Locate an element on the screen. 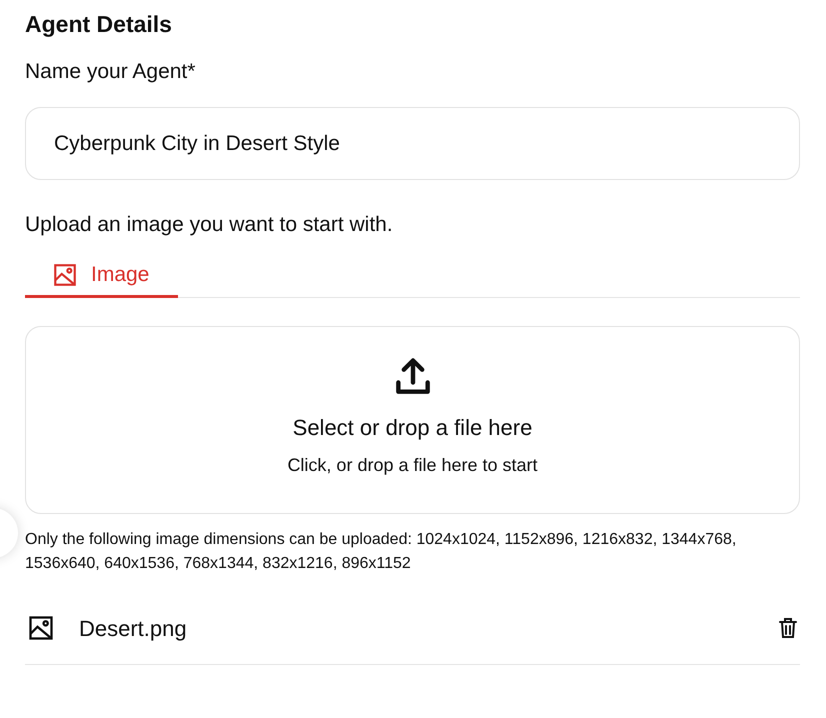 The height and width of the screenshot is (718, 826). name-field: Cyberpunk City in Desert Style is located at coordinates (412, 143).